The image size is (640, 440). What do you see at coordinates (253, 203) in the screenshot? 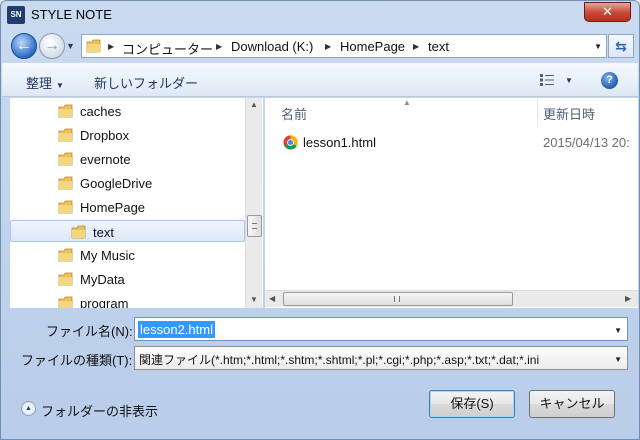
I see `navigation-scrollbar: ▲ ▼` at bounding box center [253, 203].